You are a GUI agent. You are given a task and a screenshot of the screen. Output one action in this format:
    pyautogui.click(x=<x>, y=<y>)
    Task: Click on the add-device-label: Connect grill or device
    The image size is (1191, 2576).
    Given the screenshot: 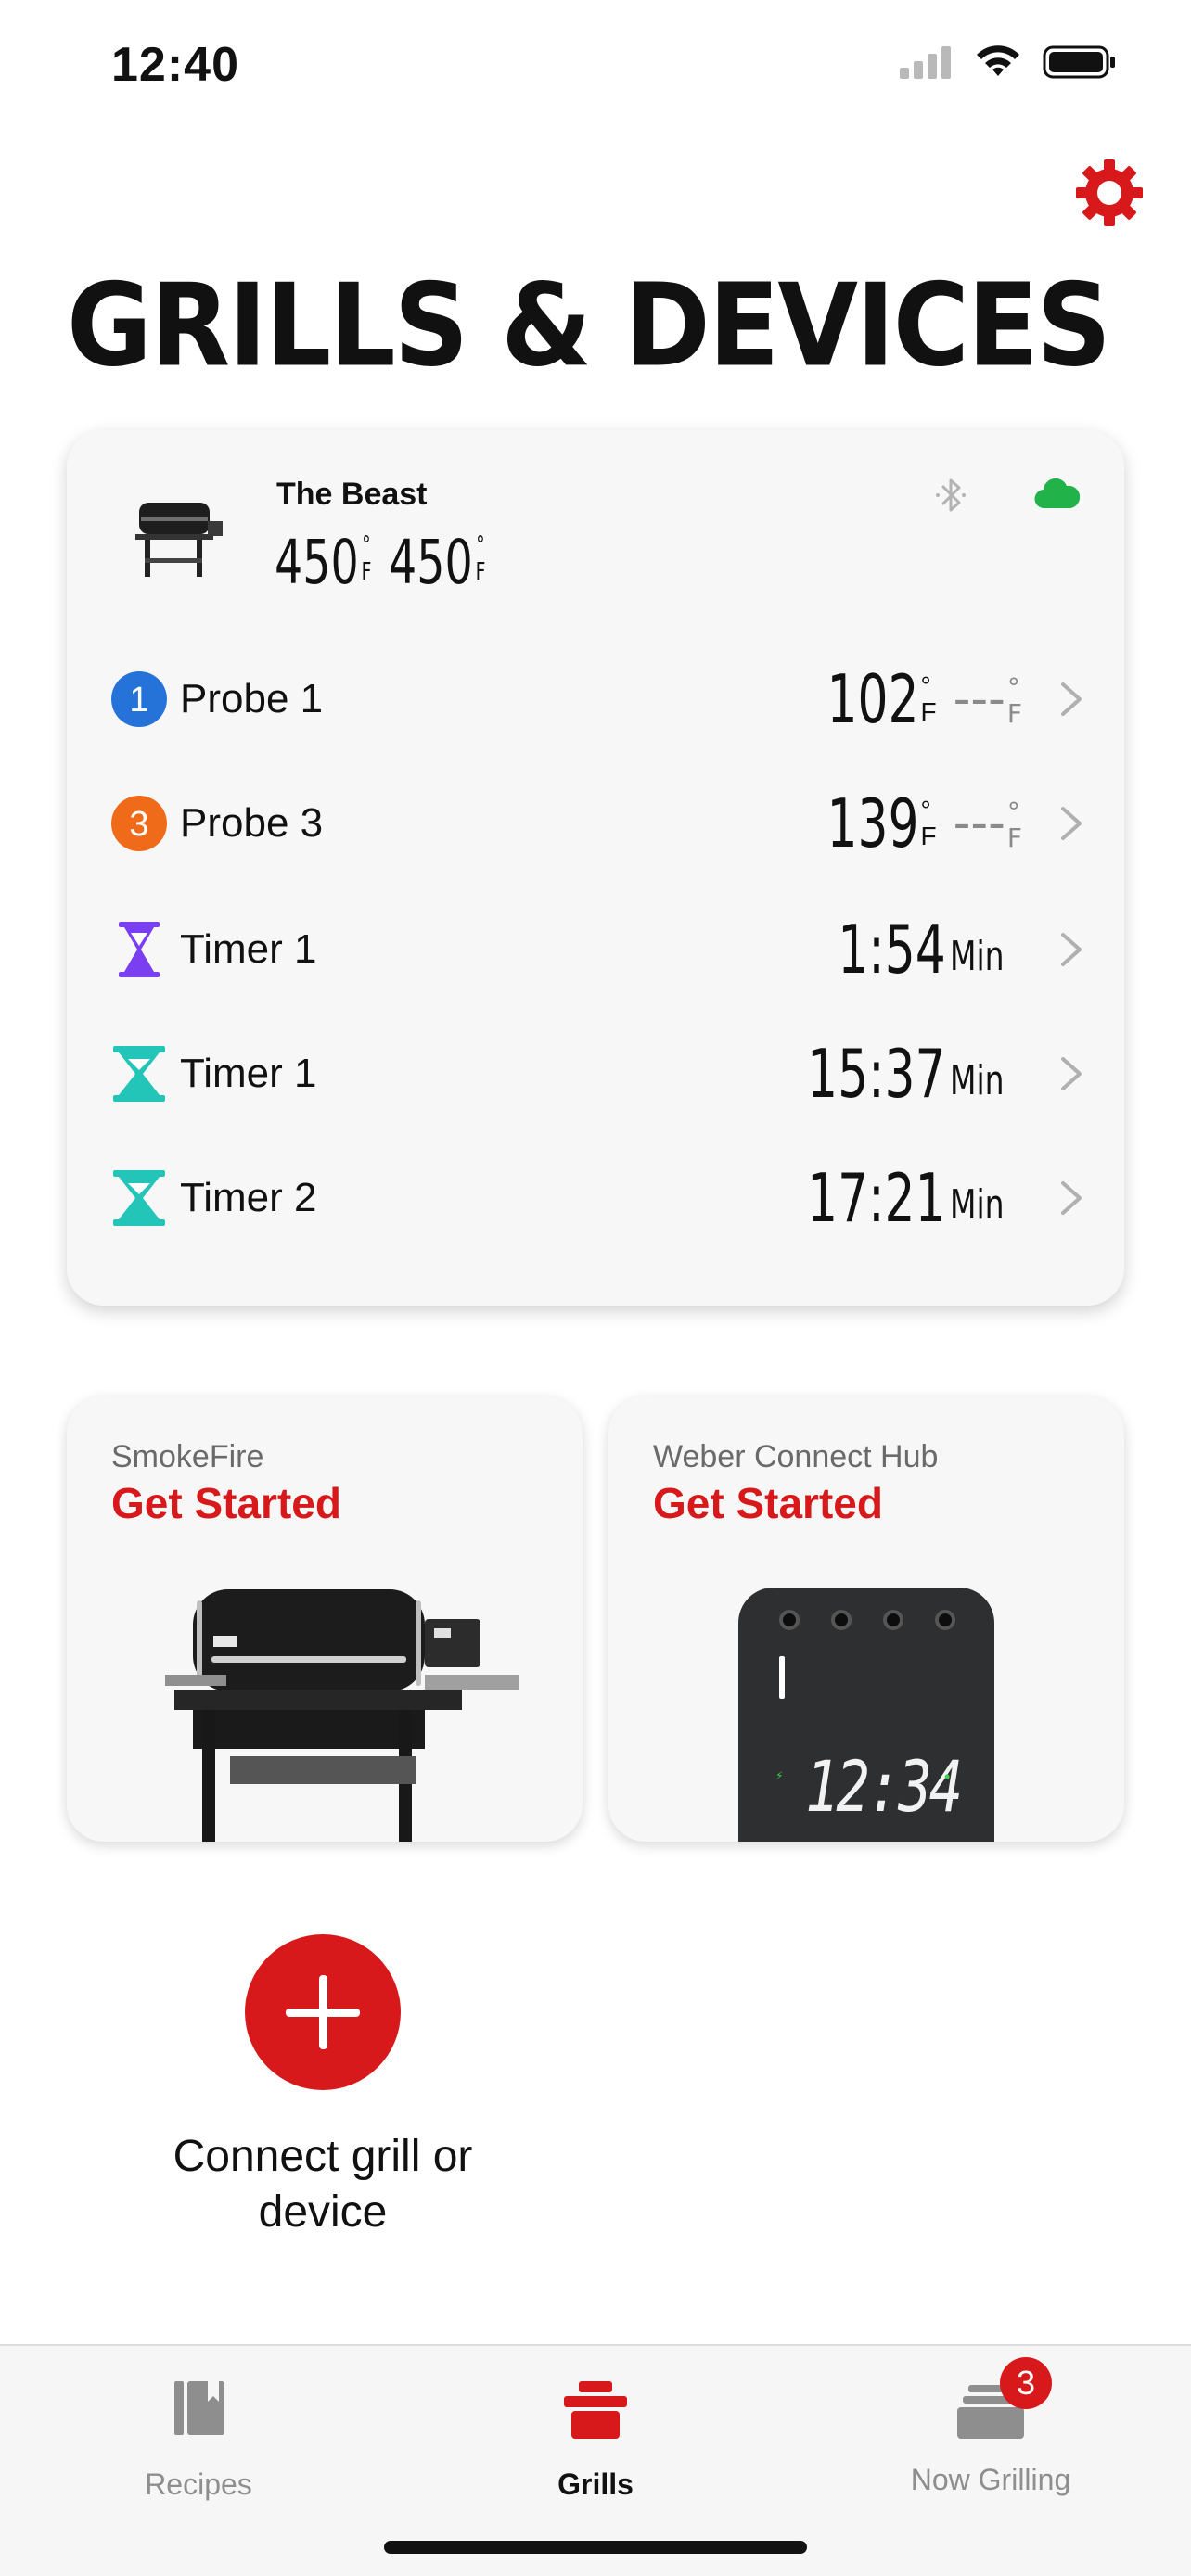 What is the action you would take?
    pyautogui.click(x=322, y=2184)
    